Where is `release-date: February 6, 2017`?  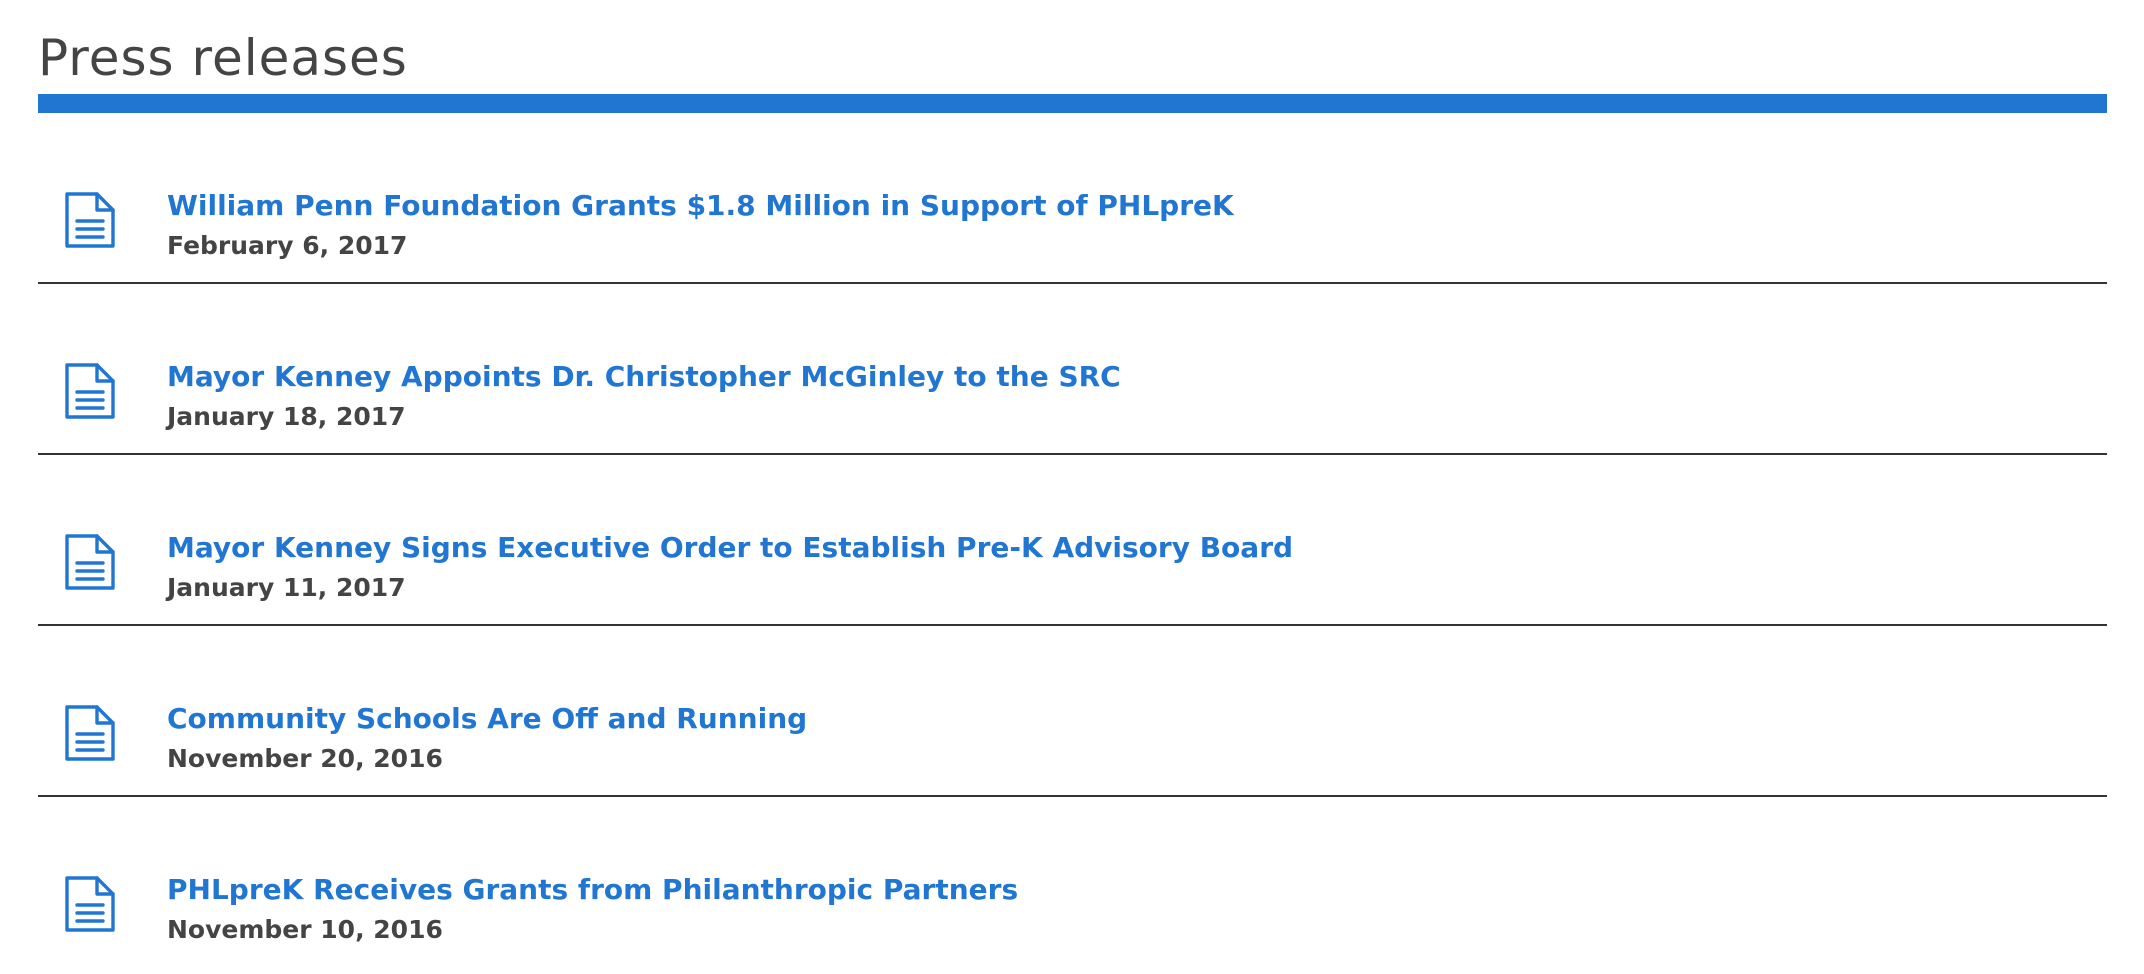 release-date: February 6, 2017 is located at coordinates (287, 245).